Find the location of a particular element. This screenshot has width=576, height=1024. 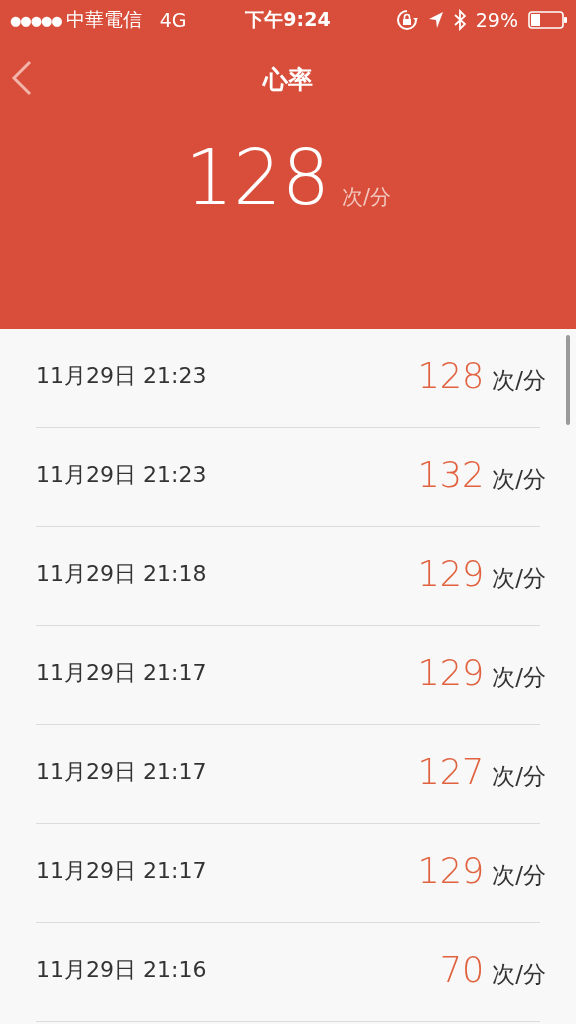

current-heart-rate: 128 is located at coordinates (257, 178).